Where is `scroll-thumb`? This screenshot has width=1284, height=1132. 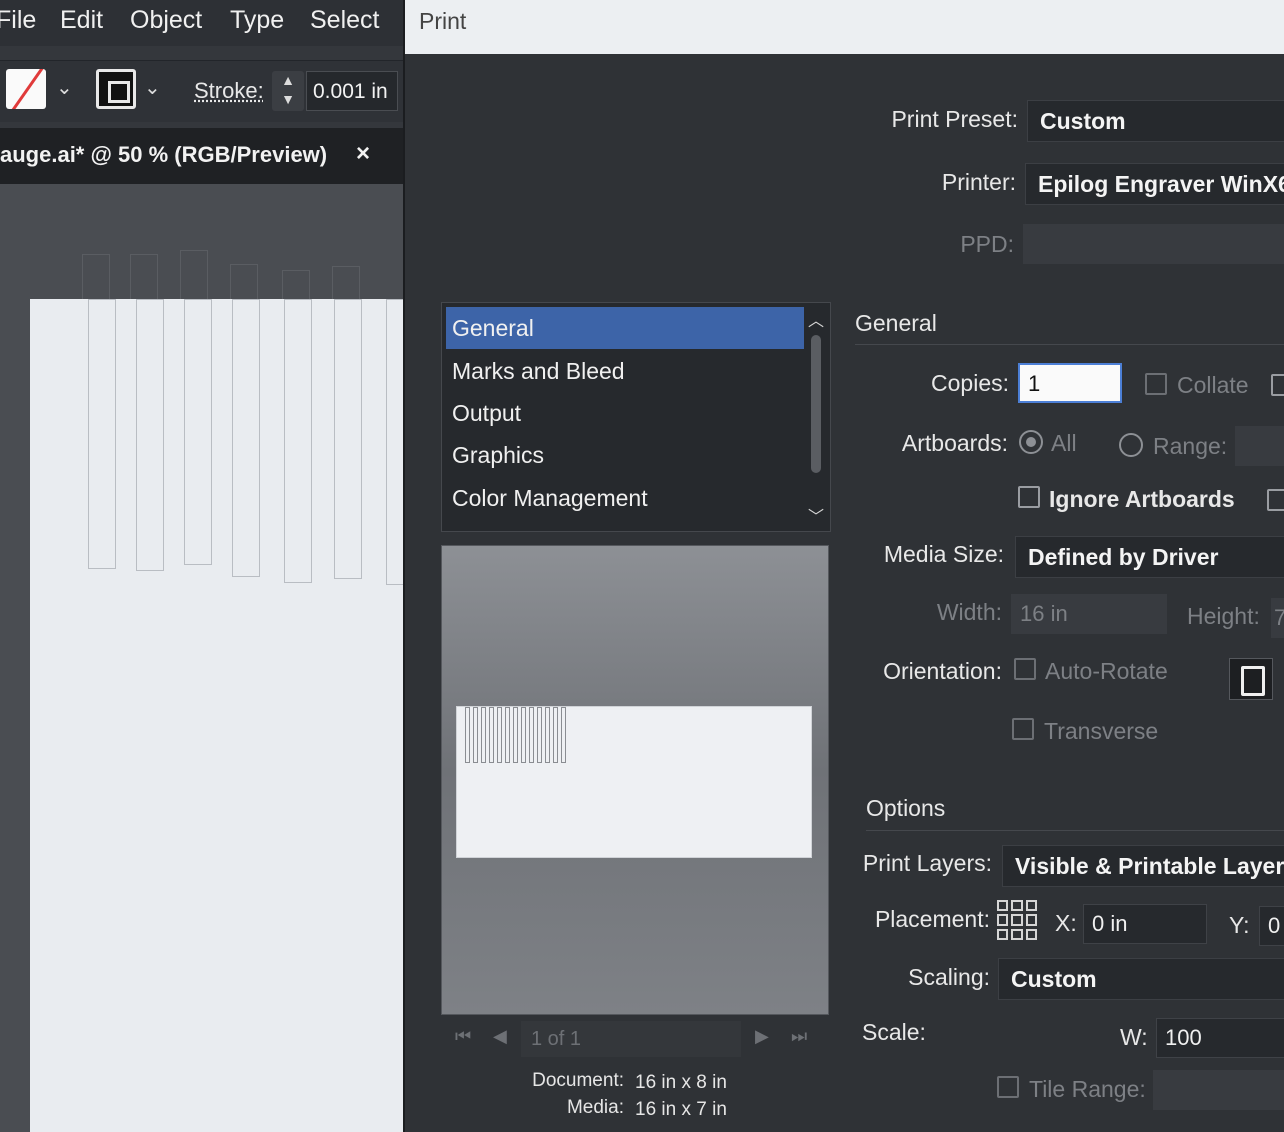 scroll-thumb is located at coordinates (816, 404).